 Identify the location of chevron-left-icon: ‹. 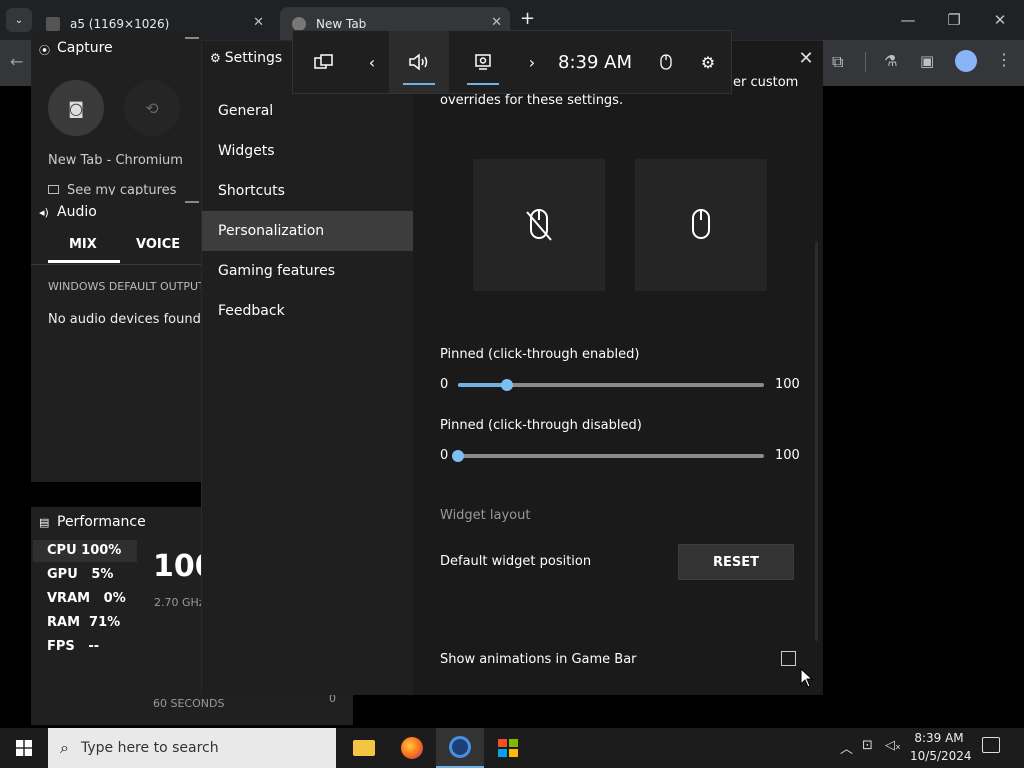
(372, 62).